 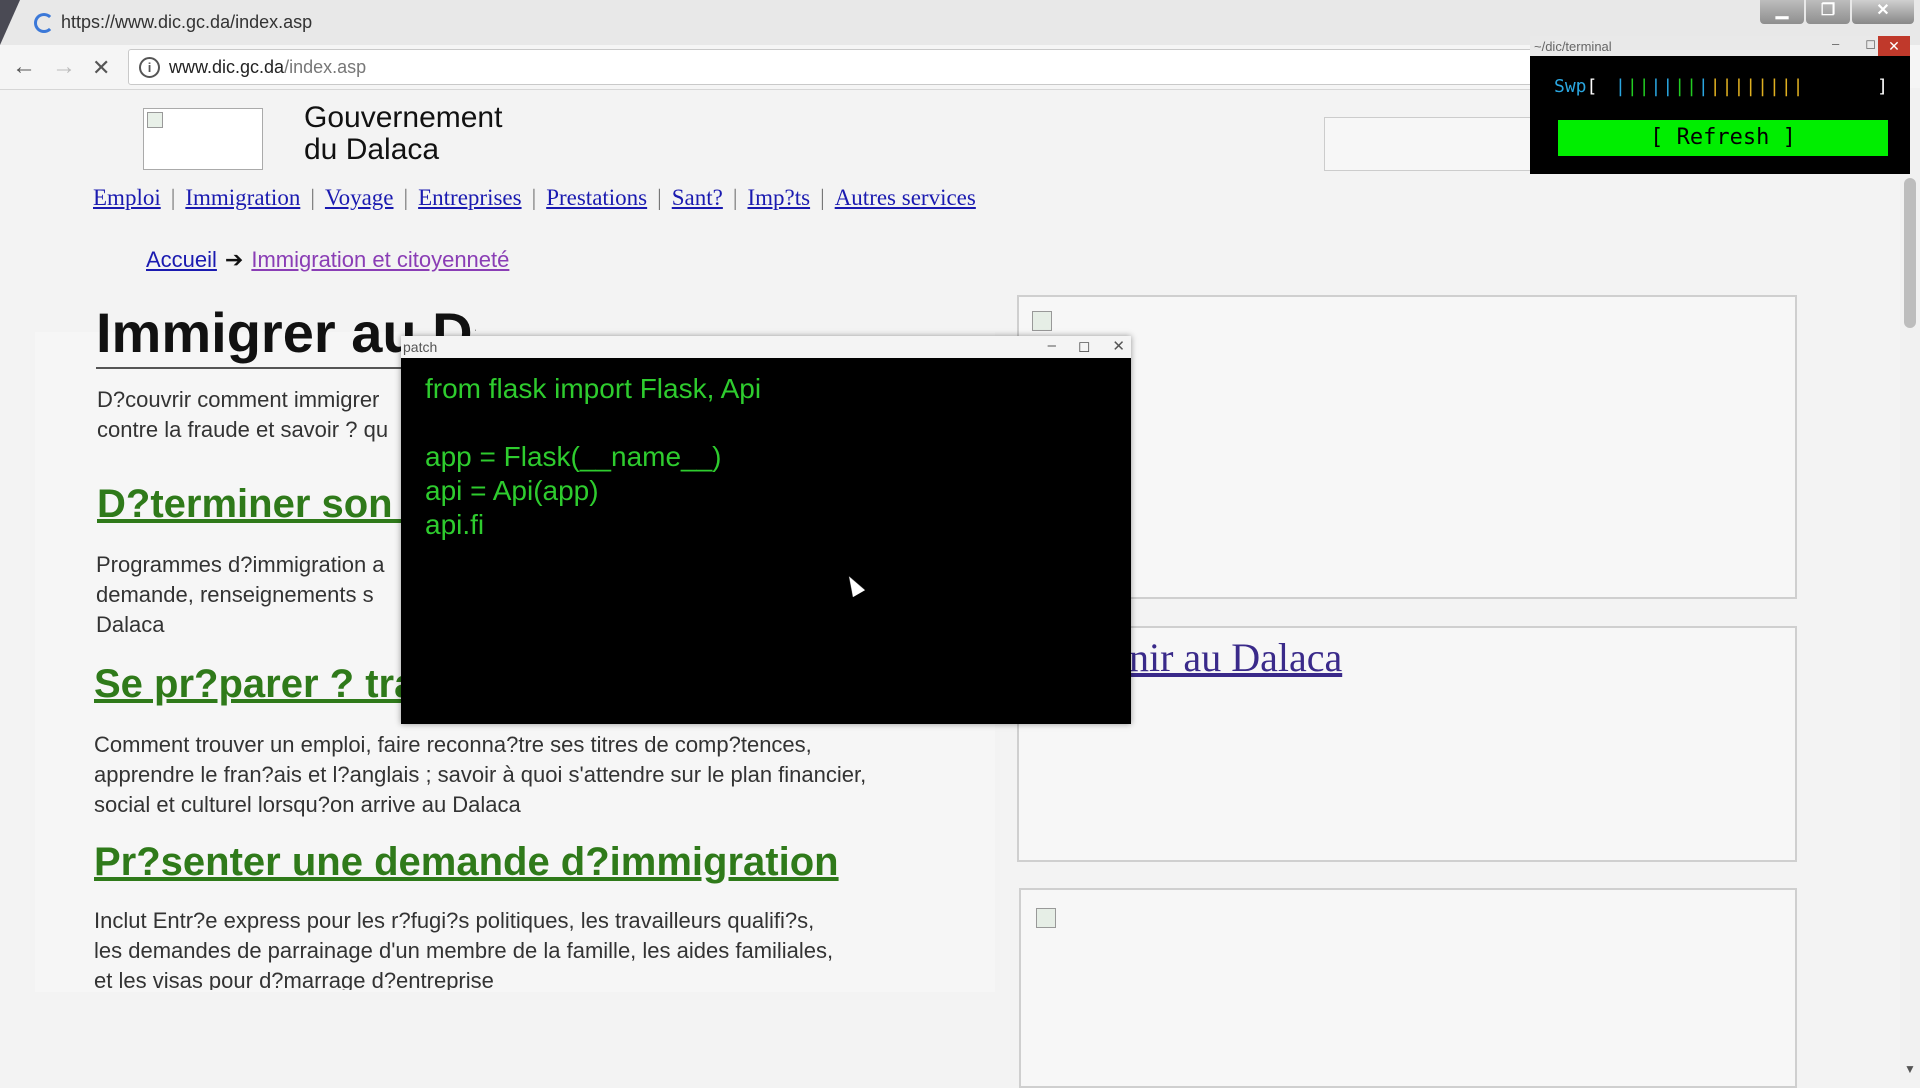 What do you see at coordinates (1235, 657) in the screenshot?
I see `card-link: nir au Dalaca` at bounding box center [1235, 657].